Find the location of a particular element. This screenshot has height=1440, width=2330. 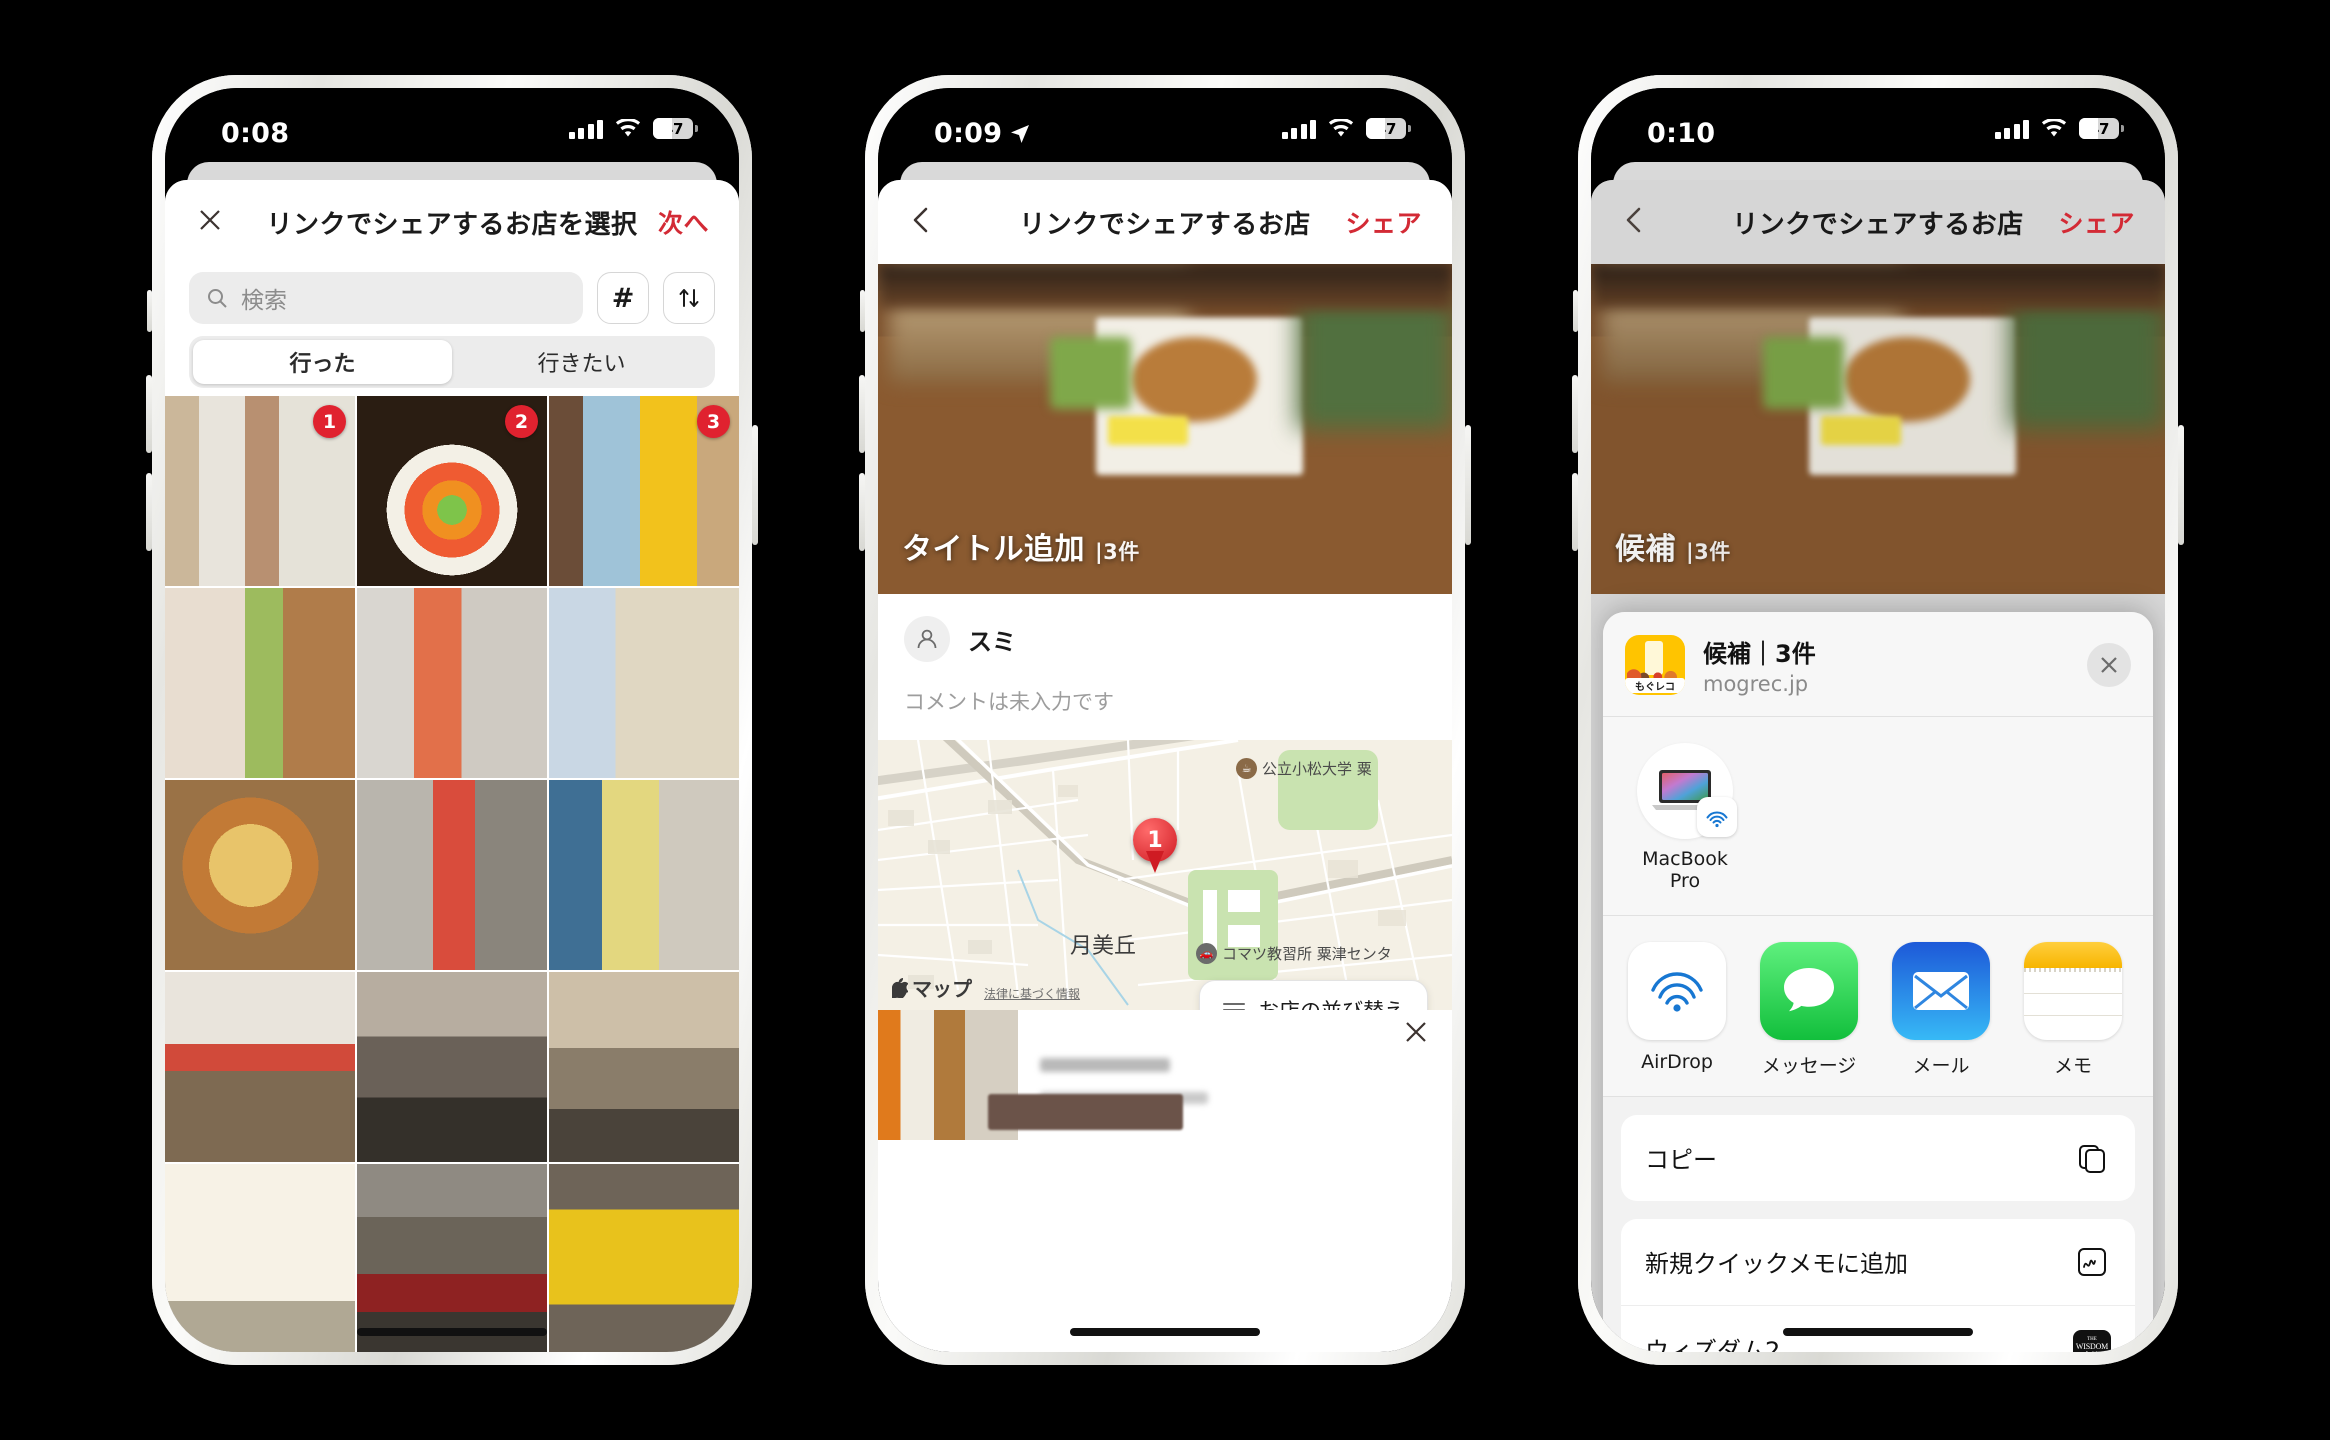

map-label-text: 月美丘 is located at coordinates (1103, 946).